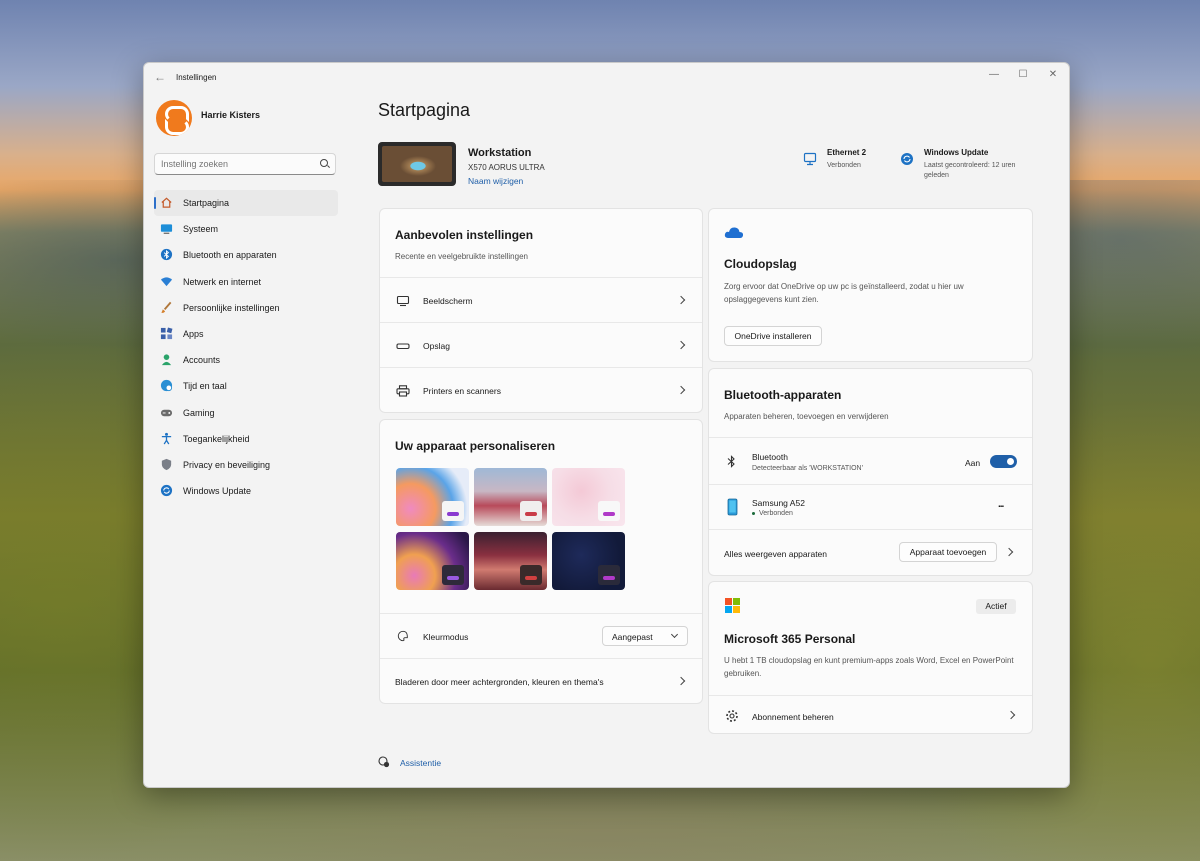 The width and height of the screenshot is (1200, 861). Describe the element at coordinates (760, 264) in the screenshot. I see `cloud-title: Cloudopslag` at that location.